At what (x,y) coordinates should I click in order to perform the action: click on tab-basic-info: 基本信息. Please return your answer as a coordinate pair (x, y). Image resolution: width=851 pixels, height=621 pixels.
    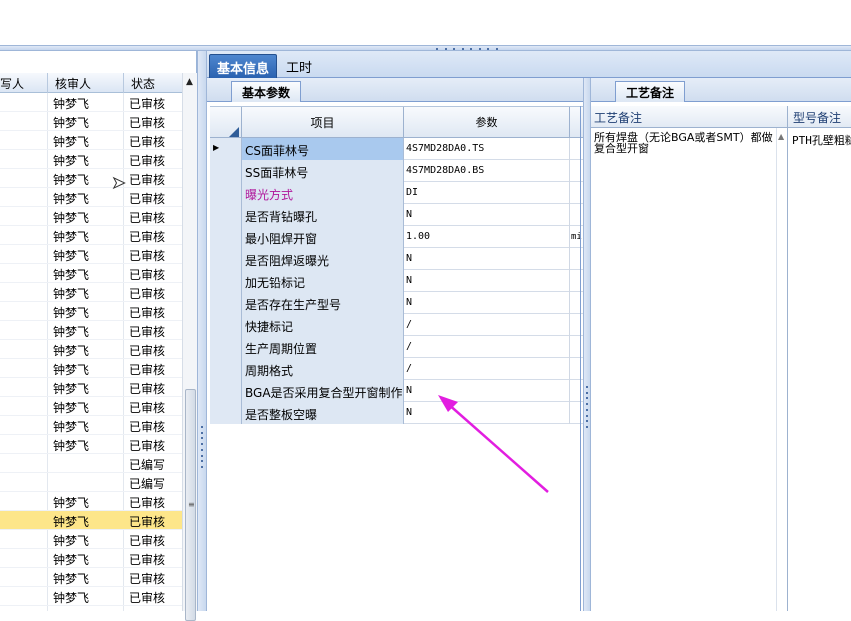
    Looking at the image, I should click on (243, 66).